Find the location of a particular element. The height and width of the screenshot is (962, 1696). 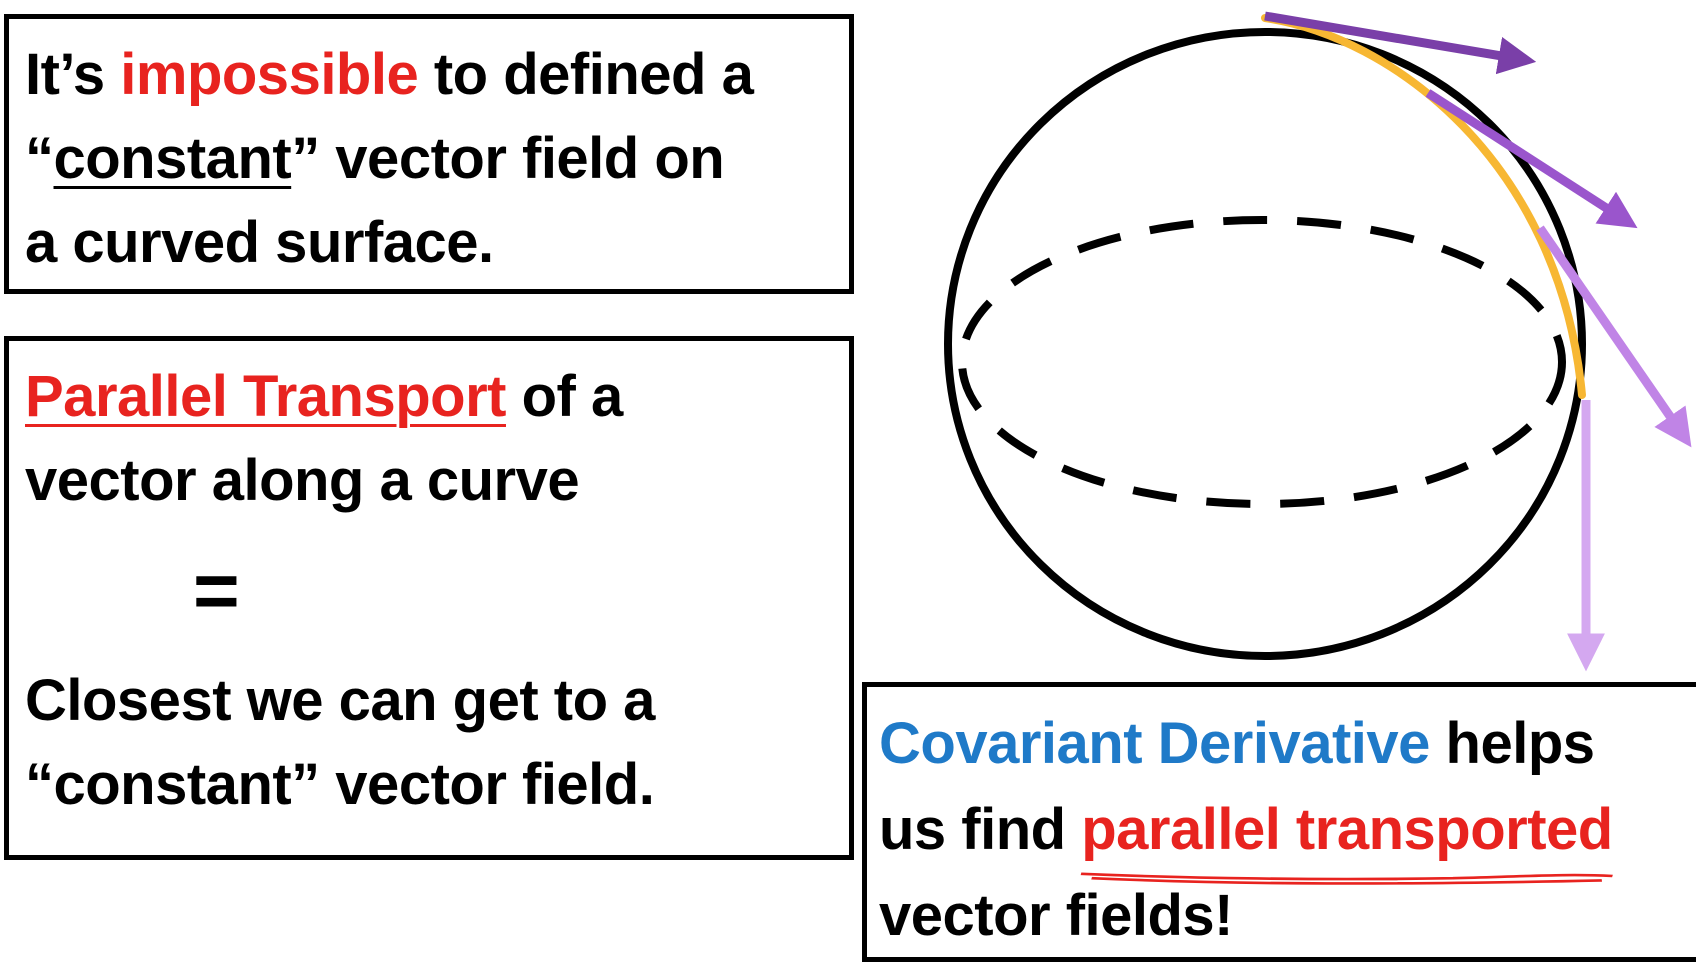

impossible-highlight: impossible is located at coordinates (269, 74).